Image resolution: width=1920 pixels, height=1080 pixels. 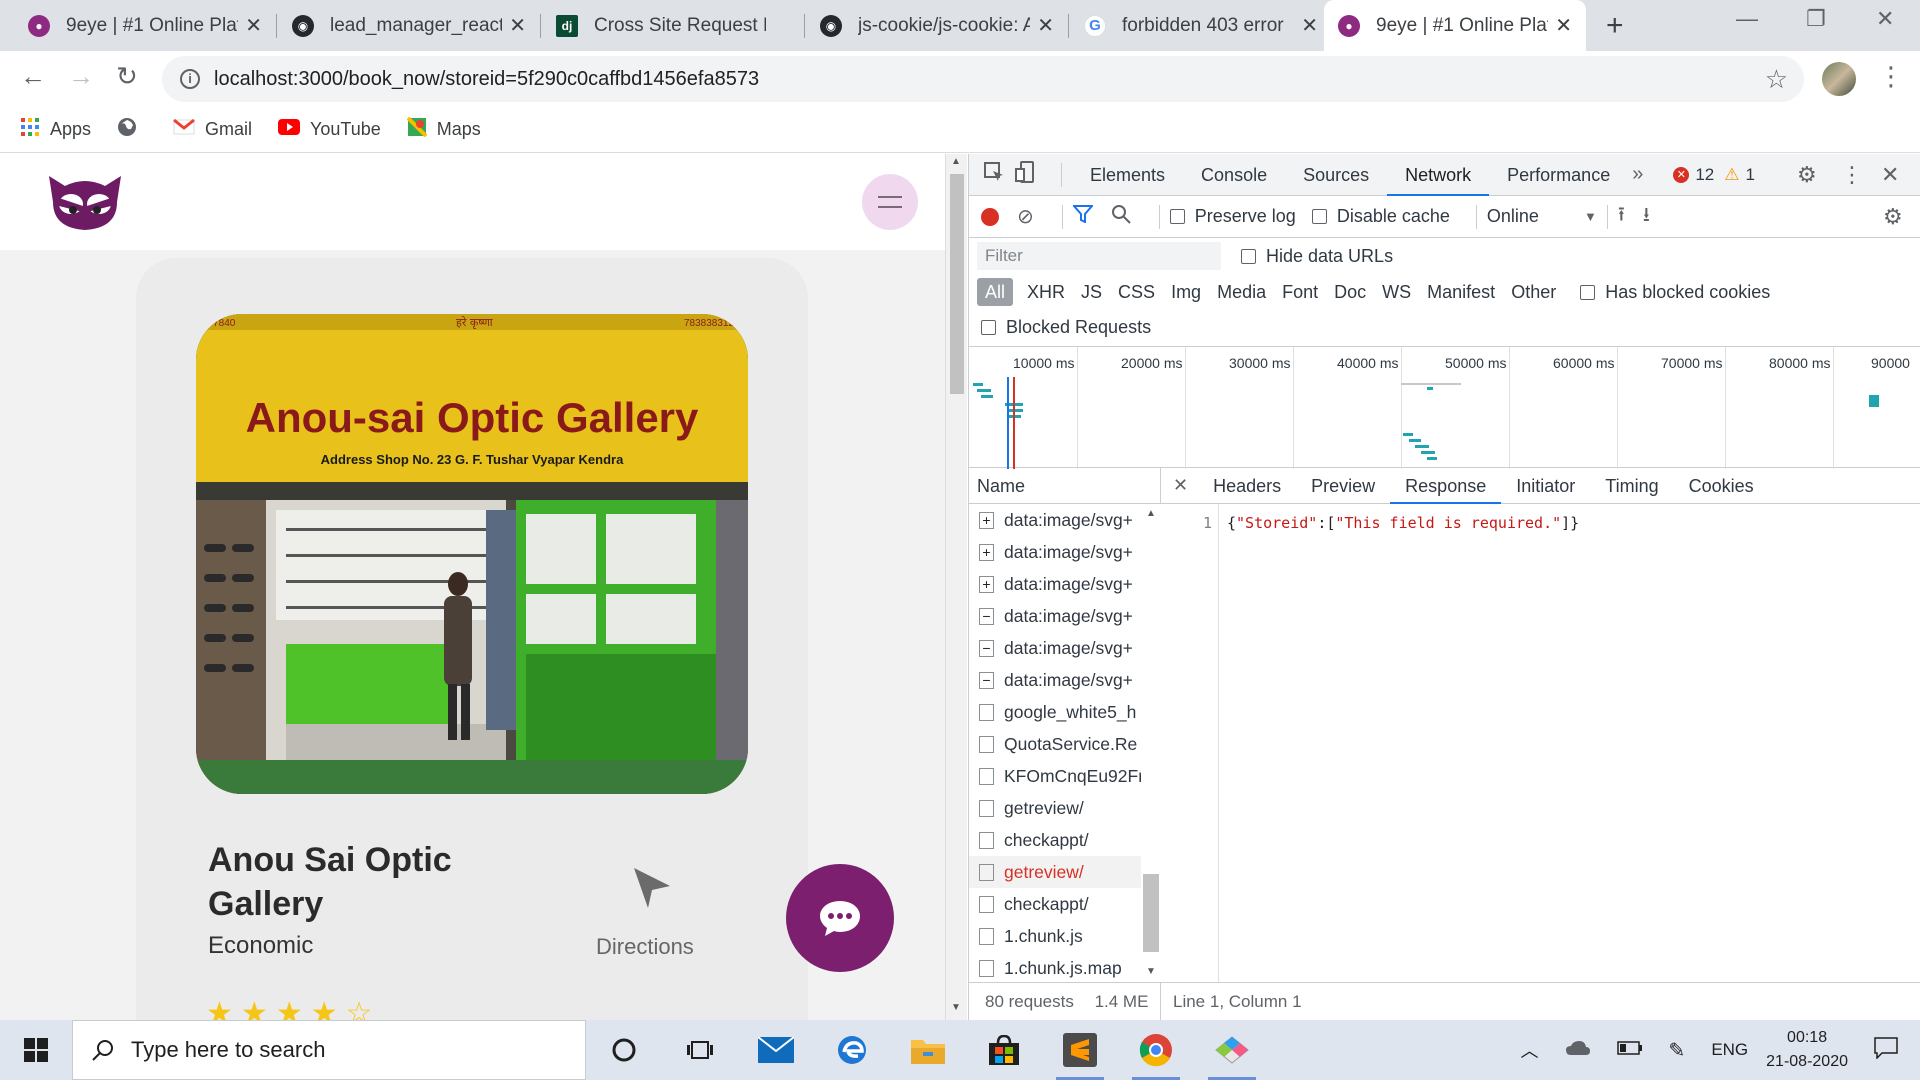 I want to click on microsoft-store-icon, so click(x=1004, y=1050).